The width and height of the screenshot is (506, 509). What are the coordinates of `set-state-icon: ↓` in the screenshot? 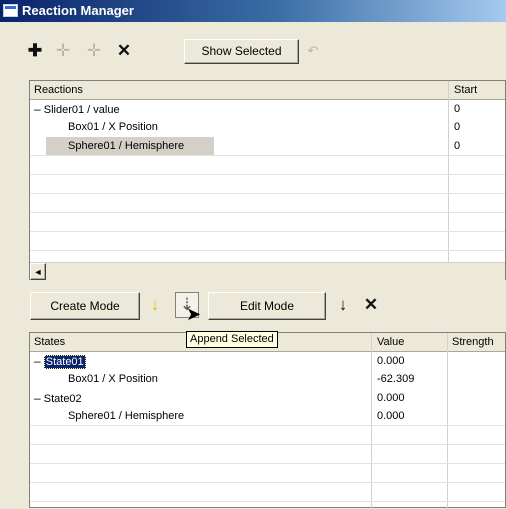 It's located at (343, 305).